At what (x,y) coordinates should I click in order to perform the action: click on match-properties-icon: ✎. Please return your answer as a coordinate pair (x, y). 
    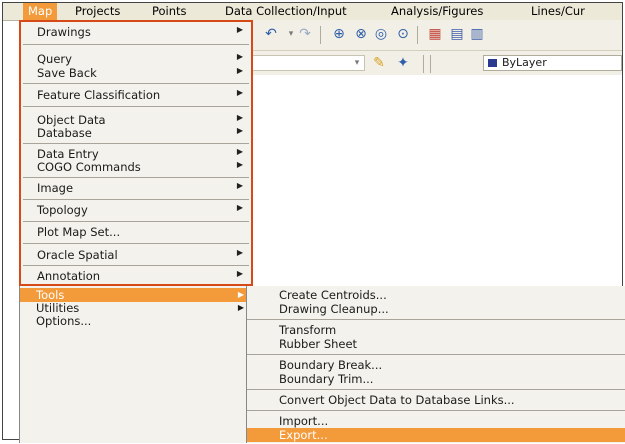
    Looking at the image, I should click on (379, 63).